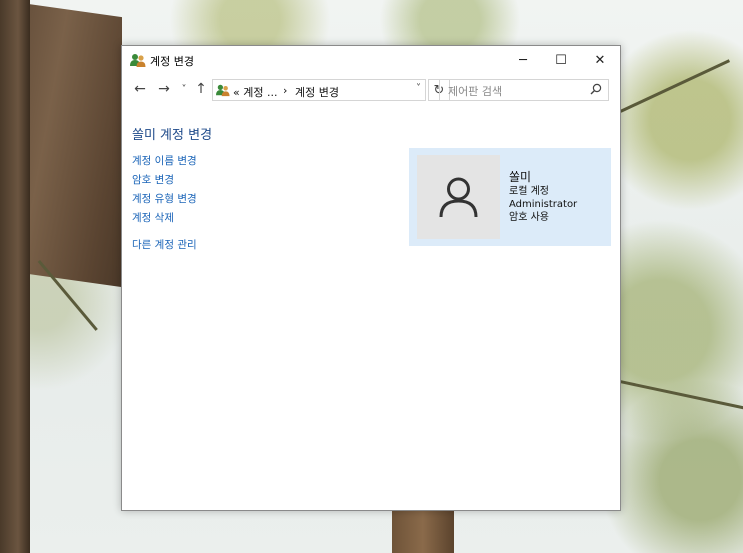 The height and width of the screenshot is (553, 743). What do you see at coordinates (543, 204) in the screenshot?
I see `account-role: Administrator` at bounding box center [543, 204].